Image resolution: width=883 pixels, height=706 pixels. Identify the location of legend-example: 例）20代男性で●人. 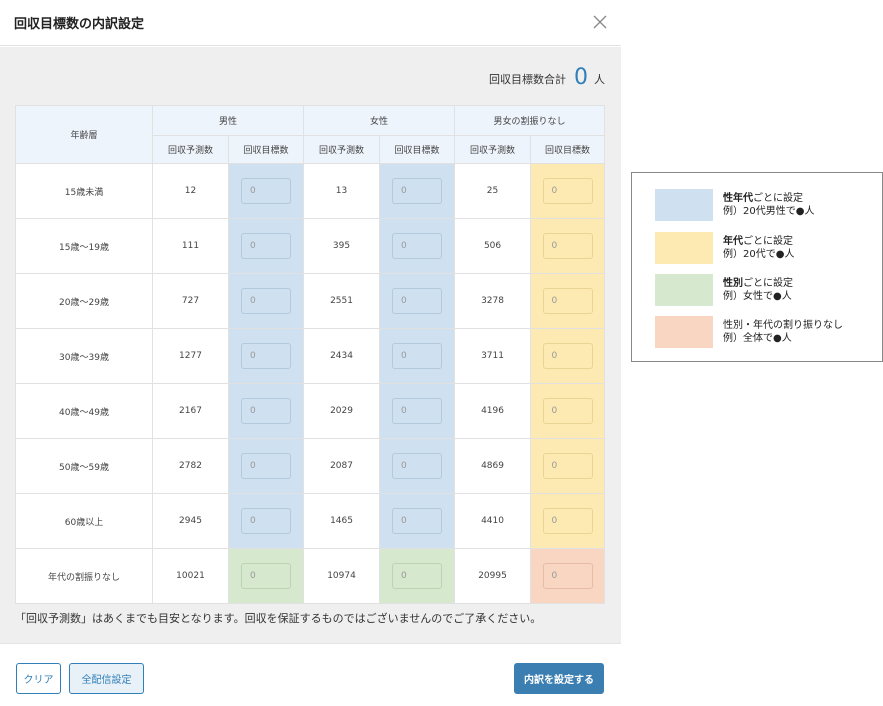
(769, 211).